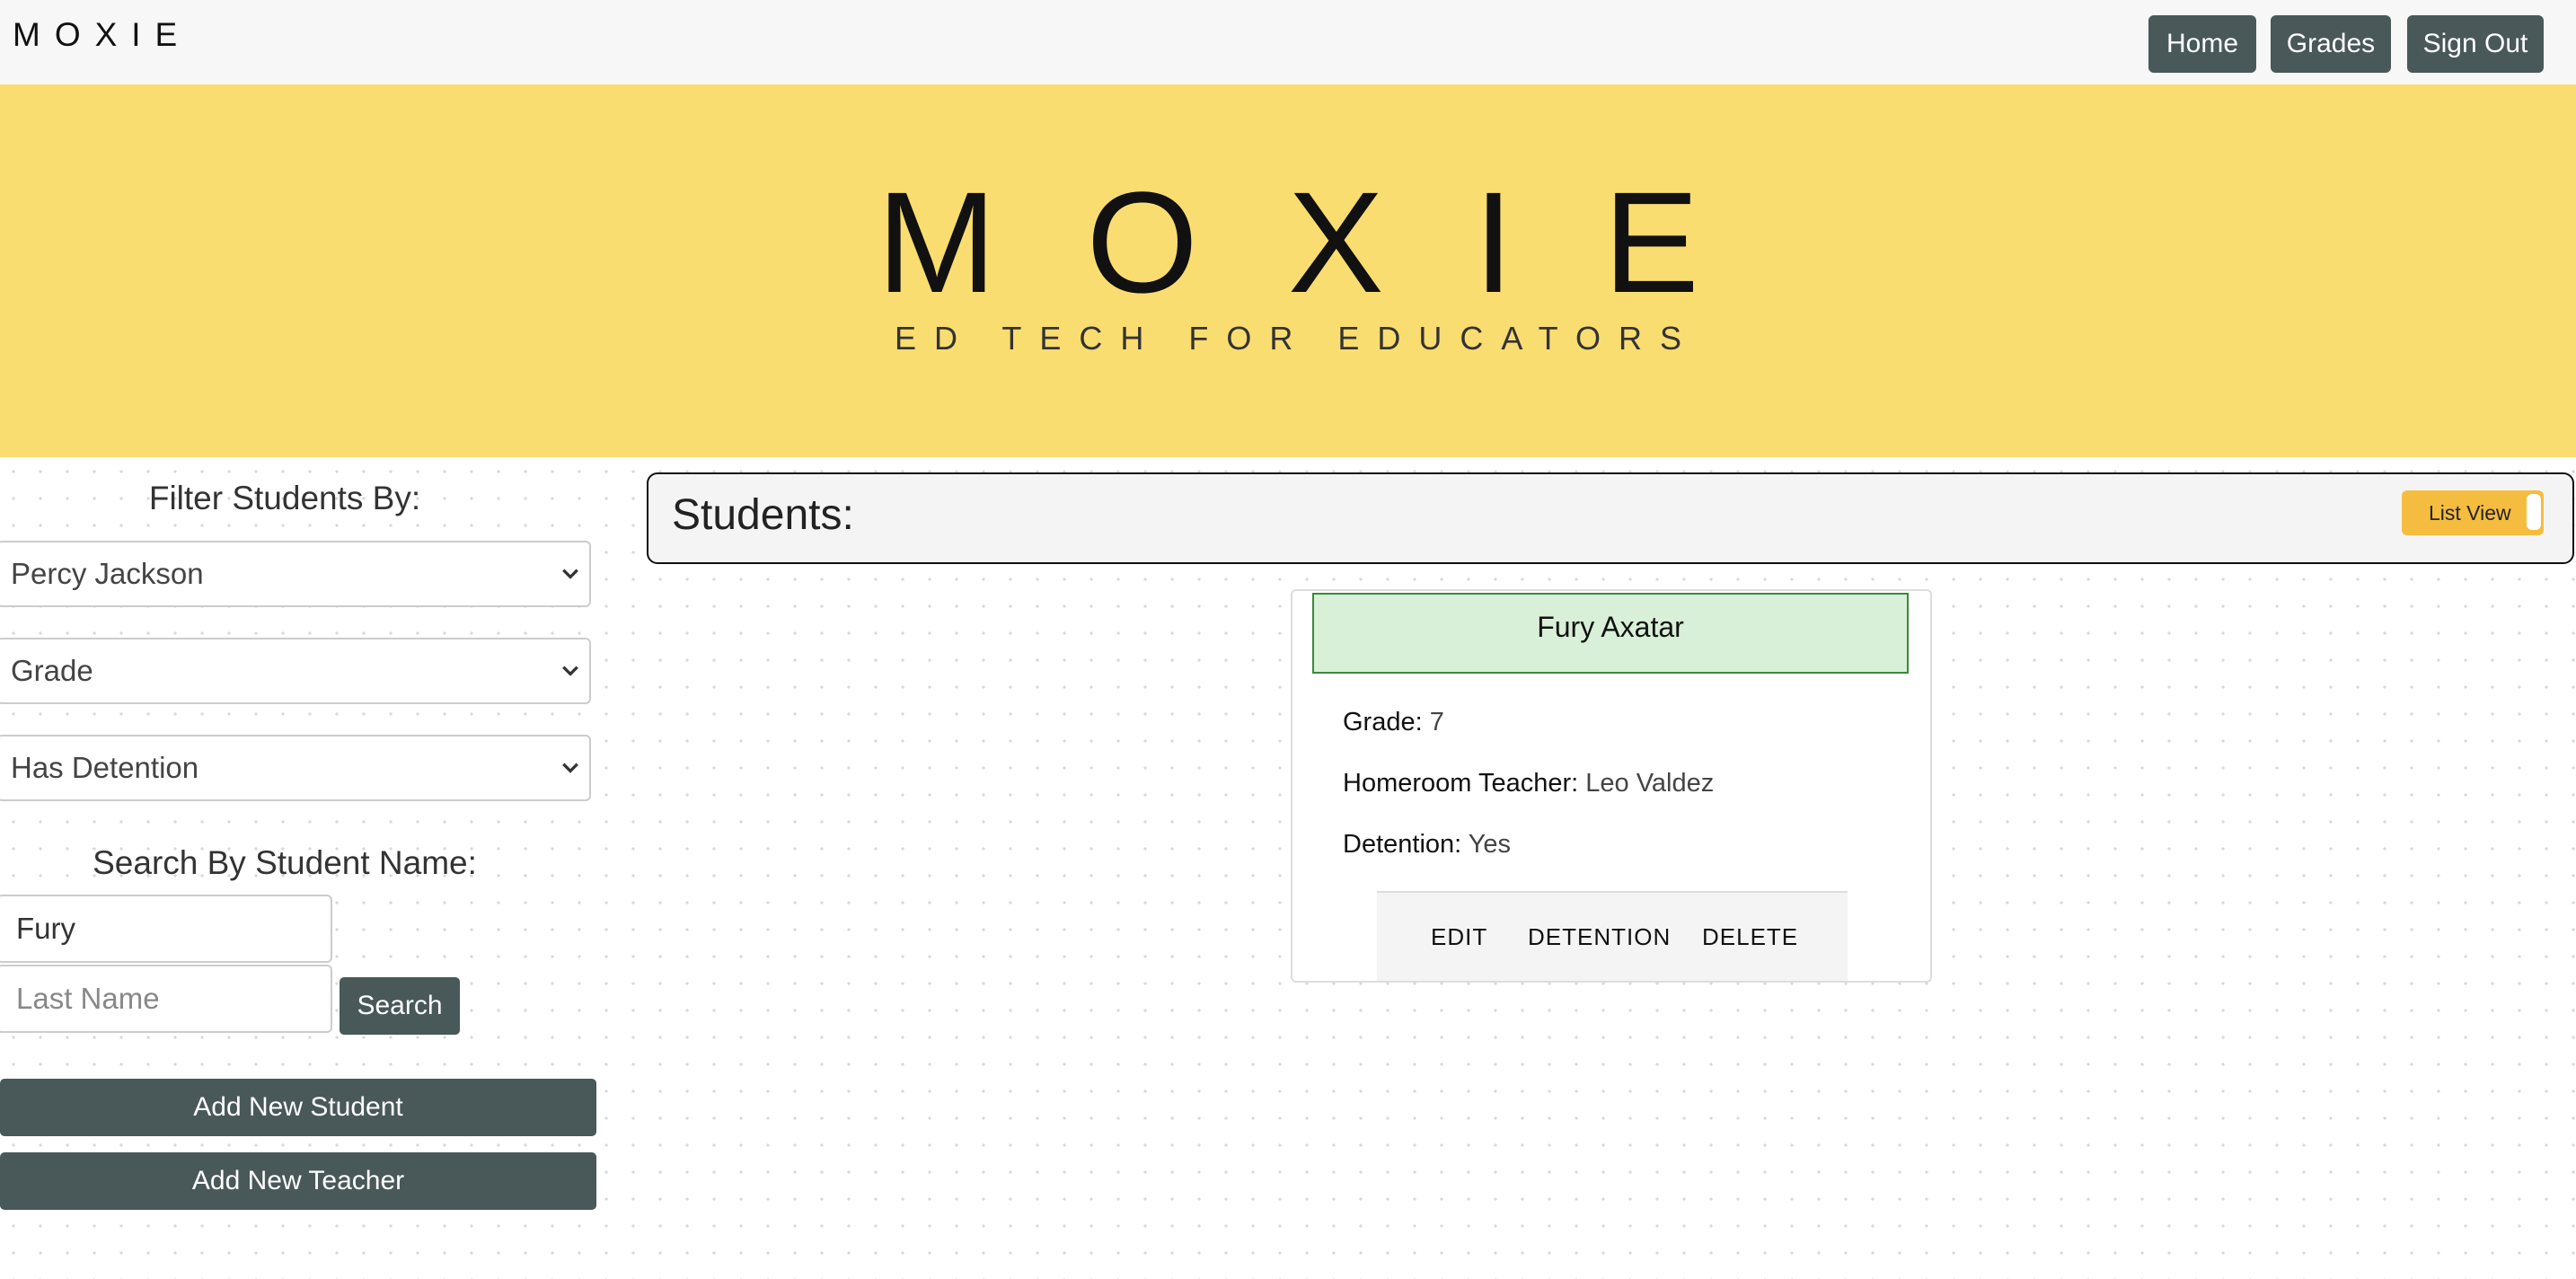  Describe the element at coordinates (2202, 44) in the screenshot. I see `home-button: Home` at that location.